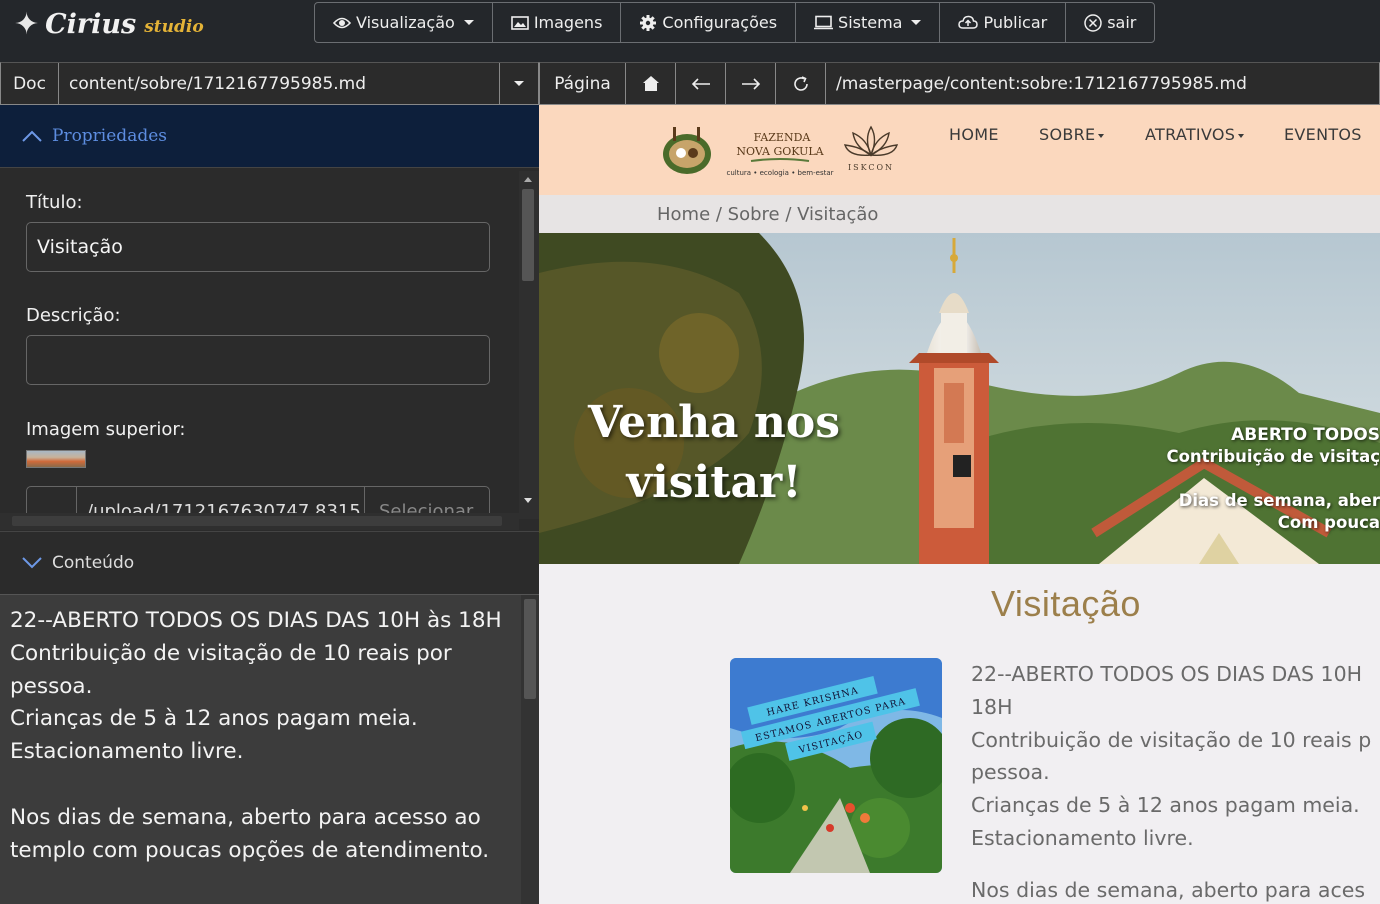 The width and height of the screenshot is (1380, 904). What do you see at coordinates (1175, 864) in the screenshot?
I see `paragraph-line` at bounding box center [1175, 864].